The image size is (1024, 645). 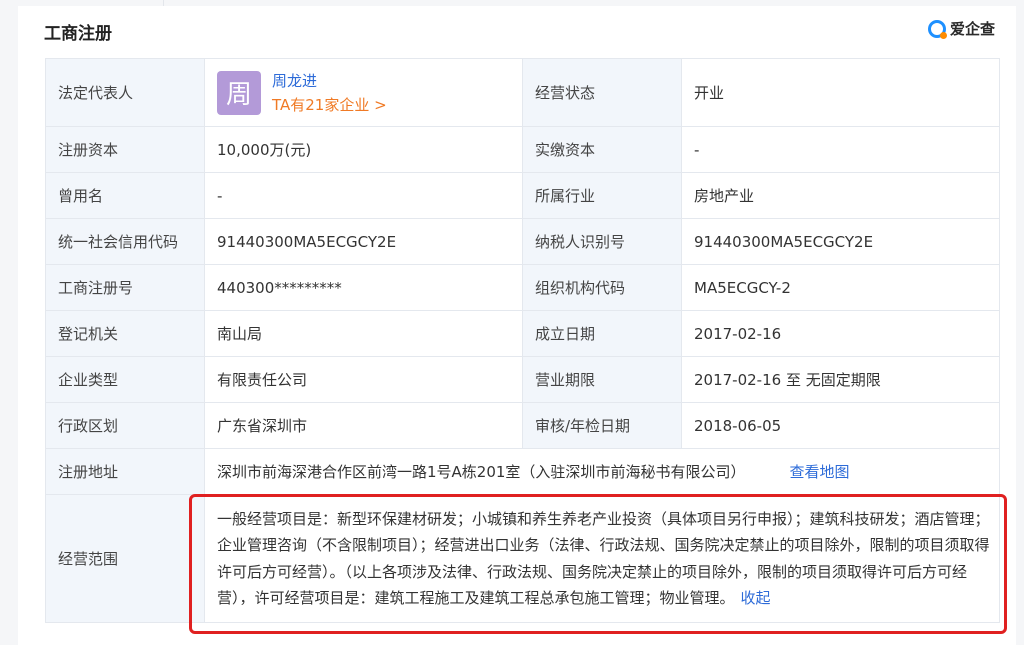 What do you see at coordinates (363, 333) in the screenshot?
I see `field-value: 南山局` at bounding box center [363, 333].